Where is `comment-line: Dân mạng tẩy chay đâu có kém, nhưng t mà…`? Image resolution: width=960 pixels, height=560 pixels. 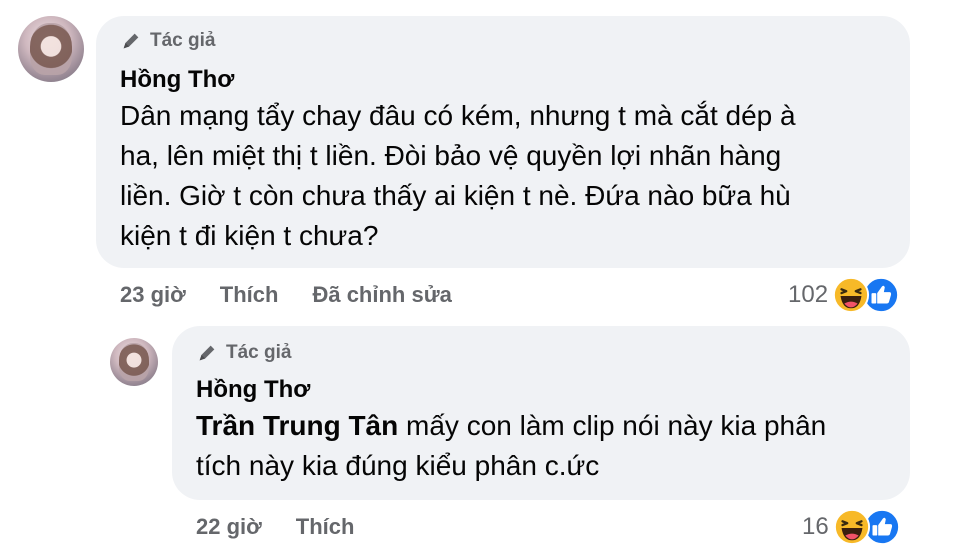 comment-line: Dân mạng tẩy chay đâu có kém, nhưng t mà… is located at coordinates (458, 115).